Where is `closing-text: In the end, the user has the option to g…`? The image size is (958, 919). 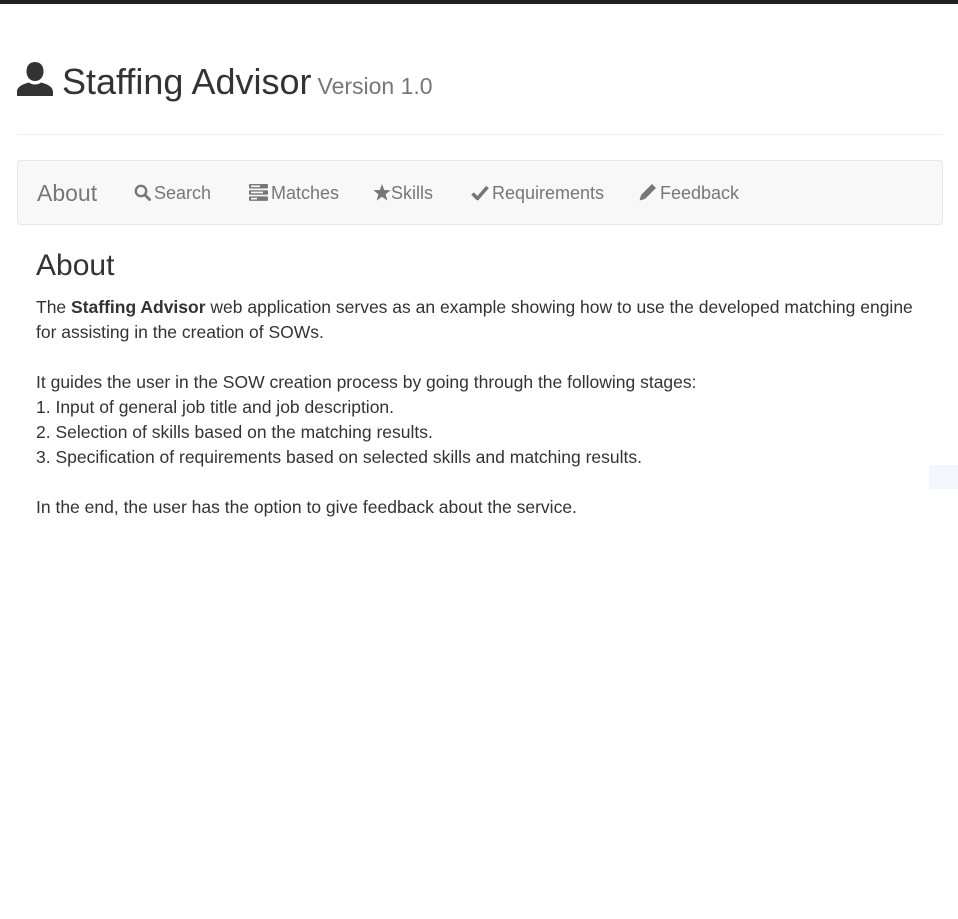 closing-text: In the end, the user has the option to g… is located at coordinates (306, 507).